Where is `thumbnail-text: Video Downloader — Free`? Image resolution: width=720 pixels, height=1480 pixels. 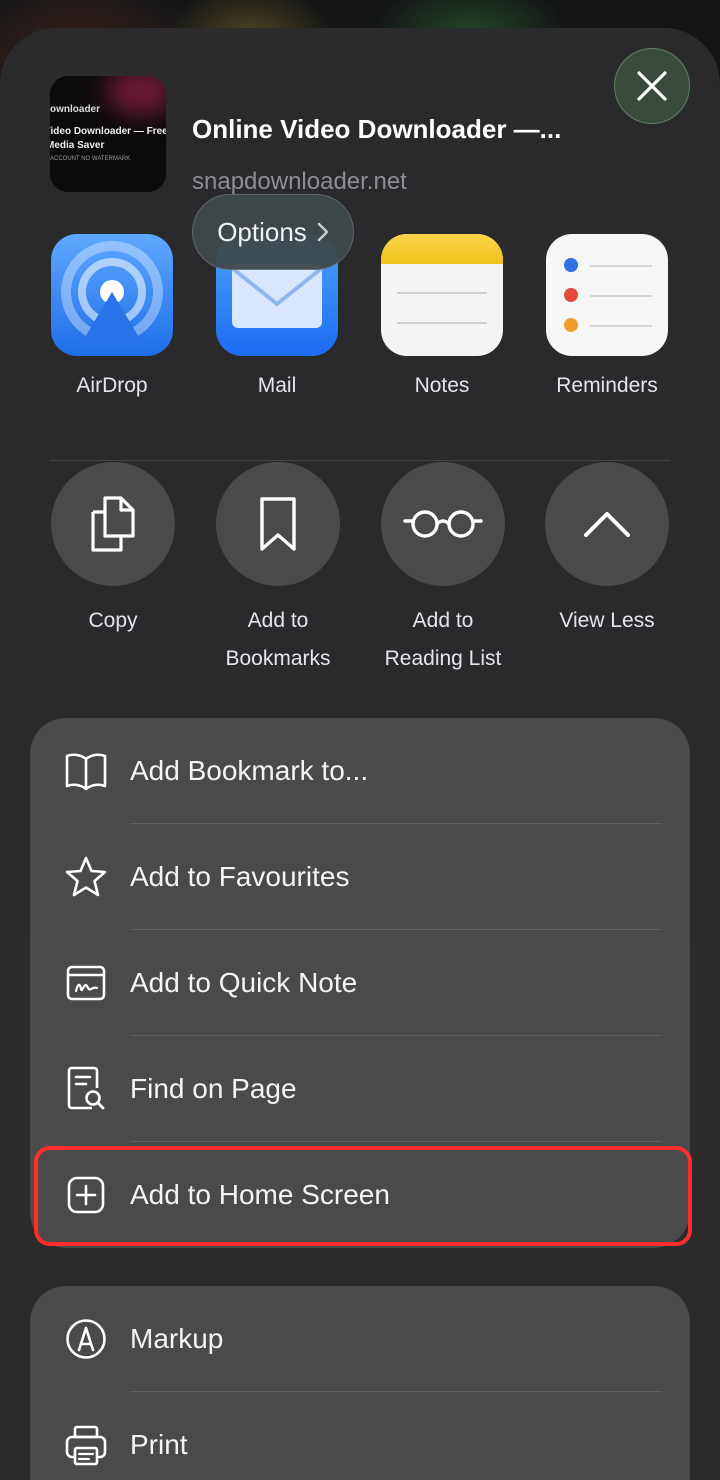
thumbnail-text: Video Downloader — Free is located at coordinates (108, 131).